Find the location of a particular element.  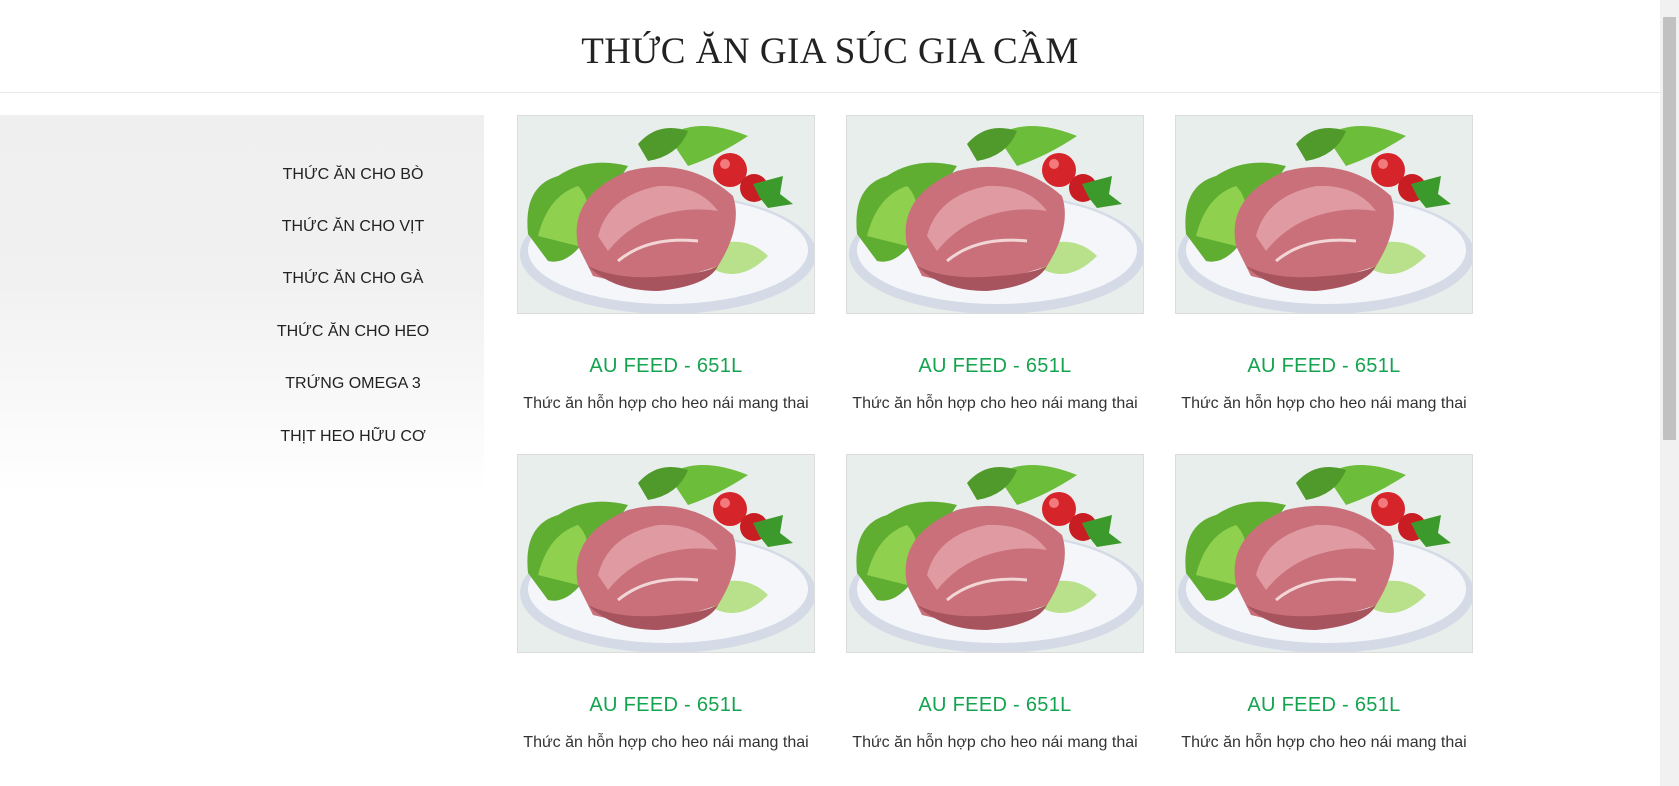

page-title: THỨC ĂN GIA SÚC GIA CẦM is located at coordinates (830, 51).